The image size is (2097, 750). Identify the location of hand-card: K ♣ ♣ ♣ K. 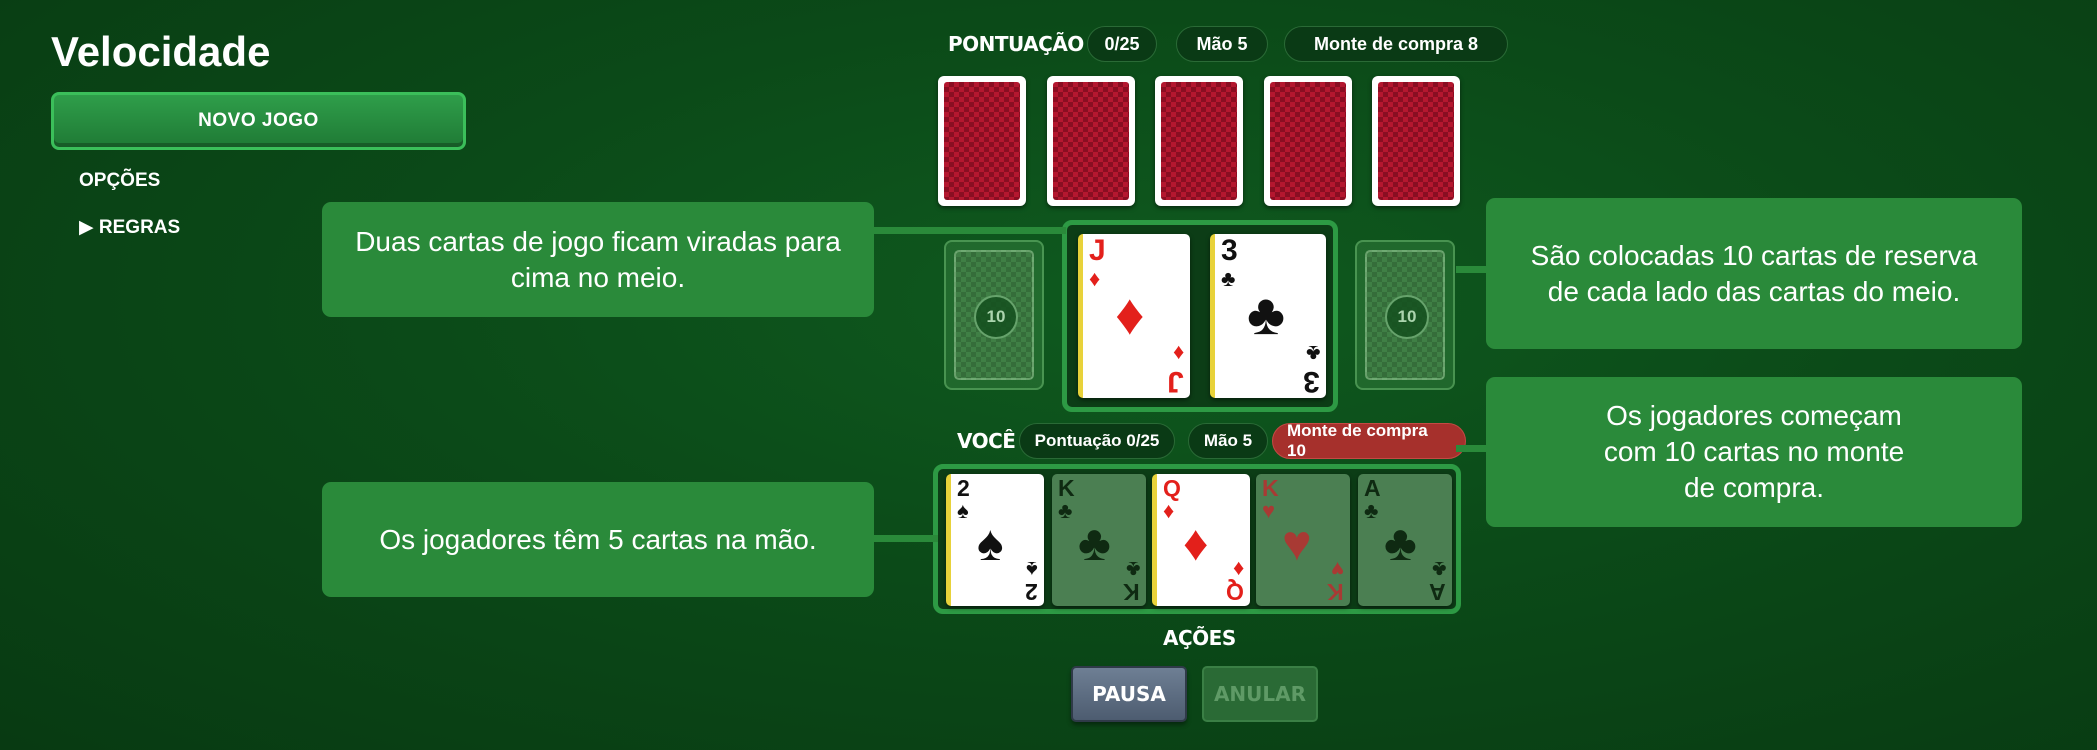
(1099, 540).